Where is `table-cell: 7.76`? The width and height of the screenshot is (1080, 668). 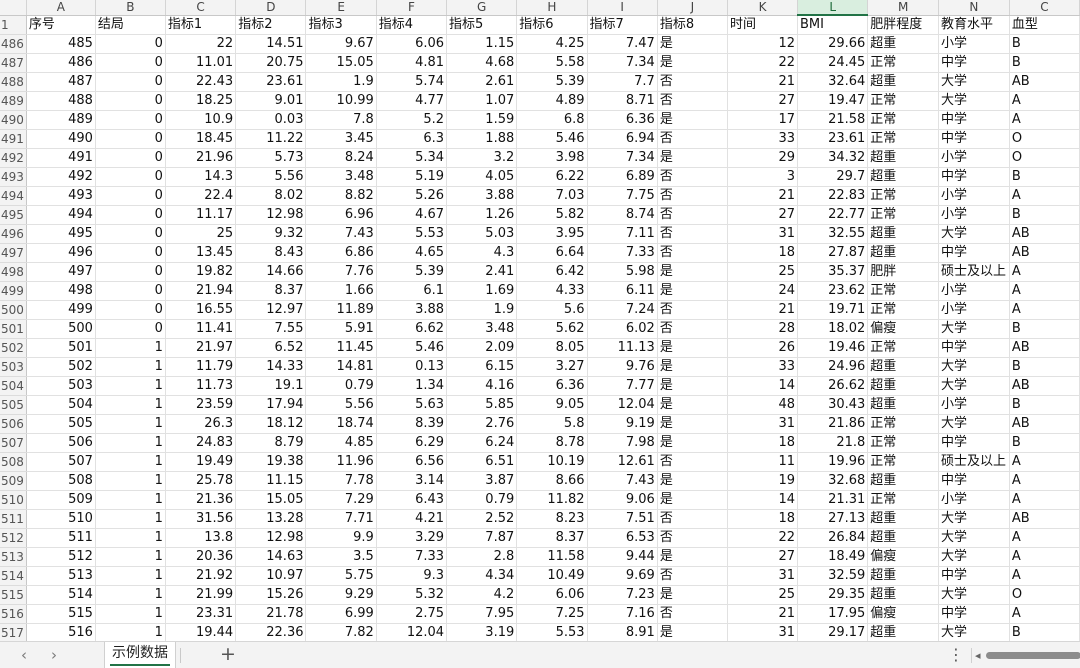
table-cell: 7.76 is located at coordinates (341, 272).